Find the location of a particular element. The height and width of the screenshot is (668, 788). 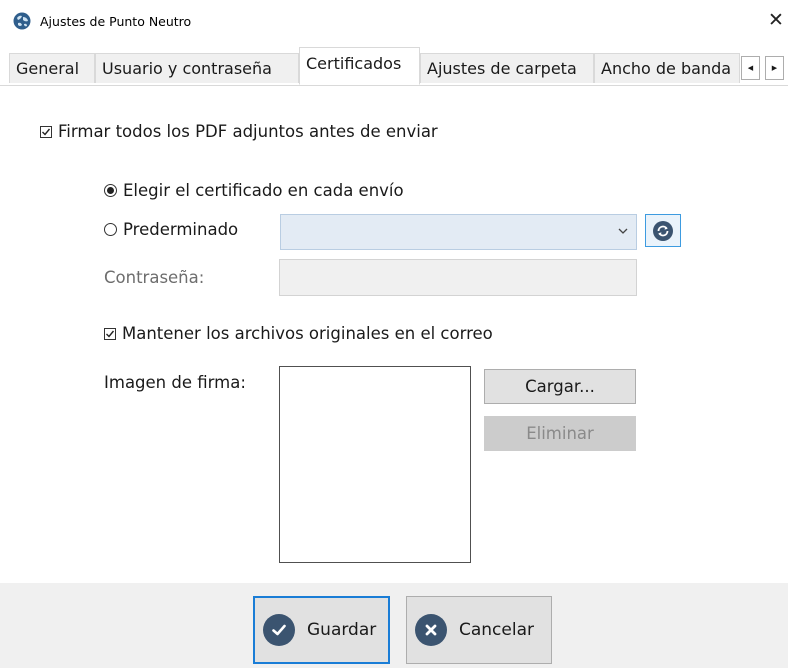

refresh-icon is located at coordinates (663, 230).